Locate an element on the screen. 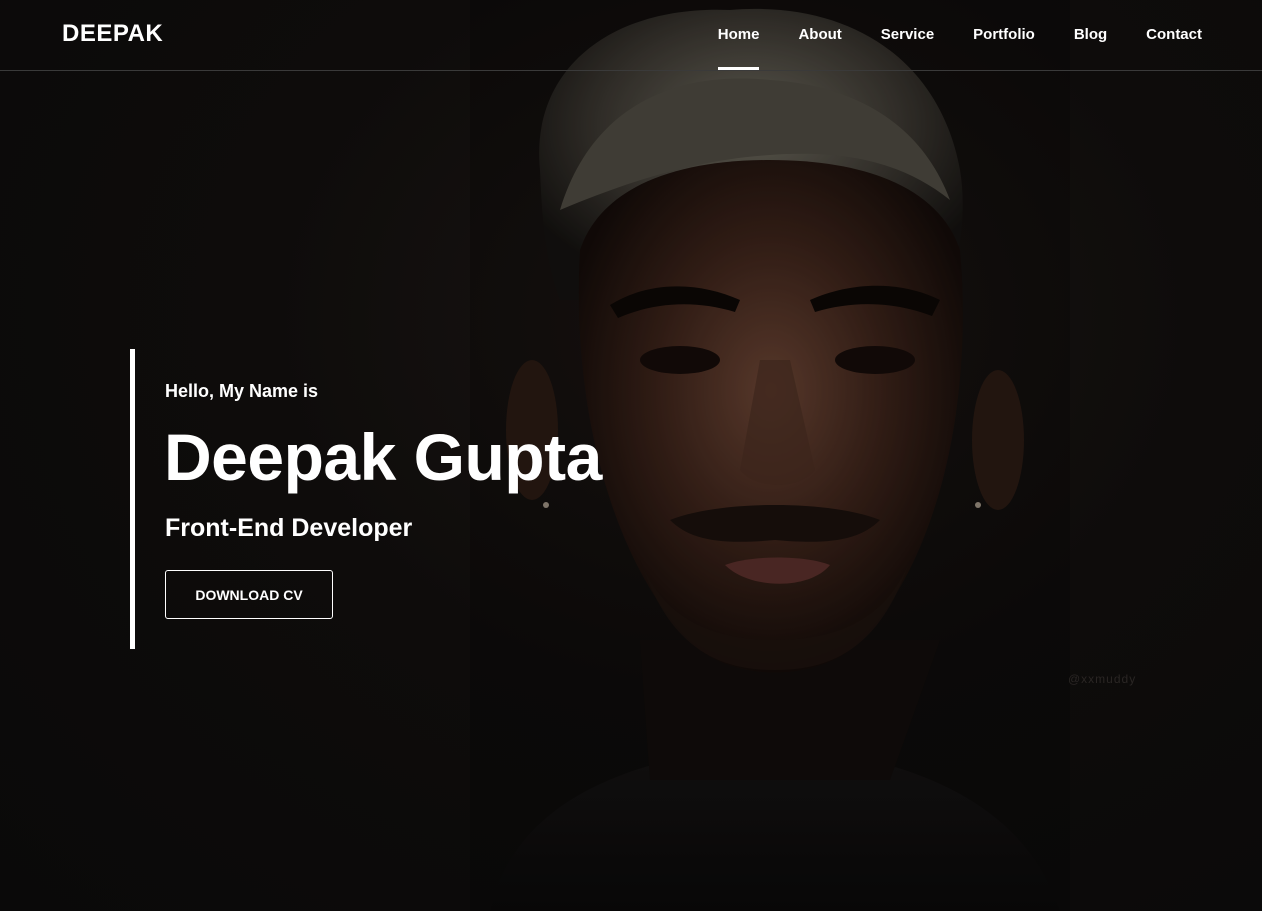 Image resolution: width=1262 pixels, height=911 pixels. image-watermark: @xxmuddy is located at coordinates (1102, 679).